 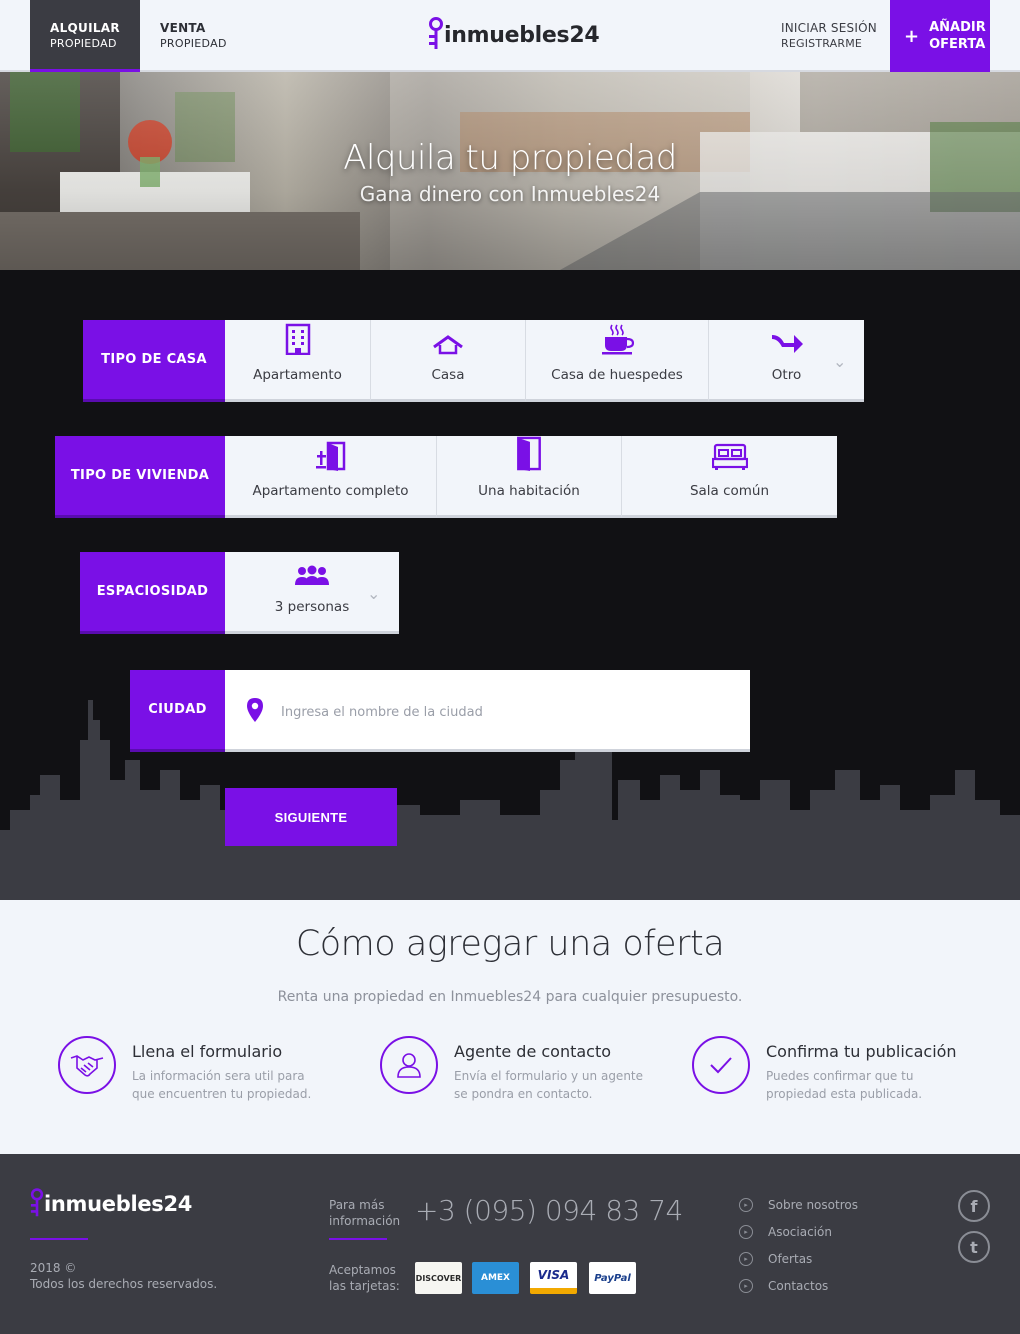 I want to click on footer-link-about: ▸ Sobre nosotros, so click(x=798, y=1205).